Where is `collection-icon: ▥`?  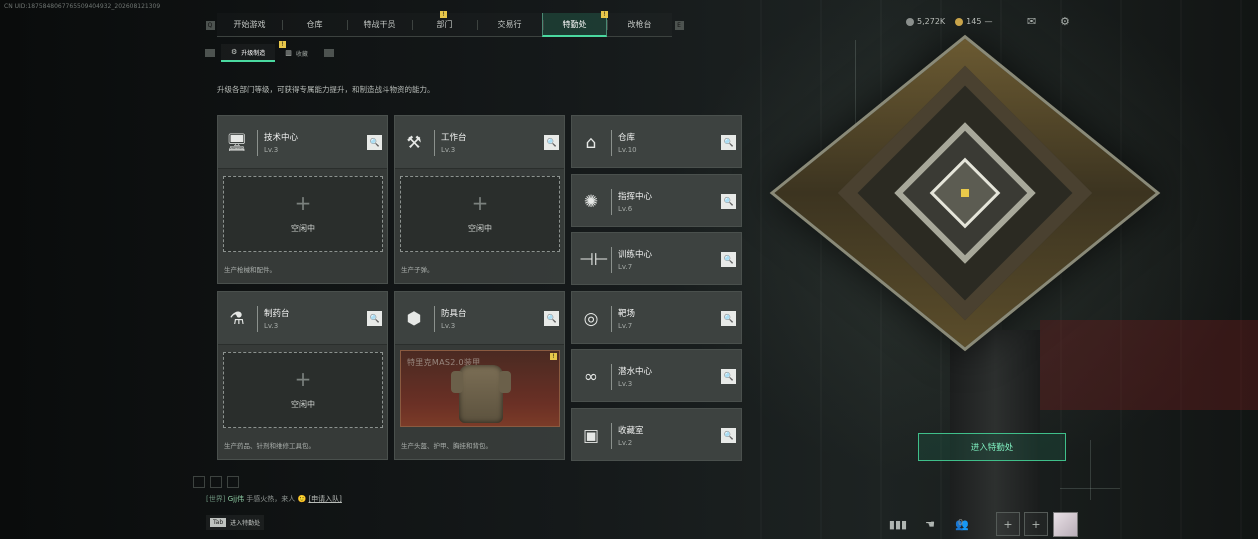
collection-icon: ▥ is located at coordinates (288, 53).